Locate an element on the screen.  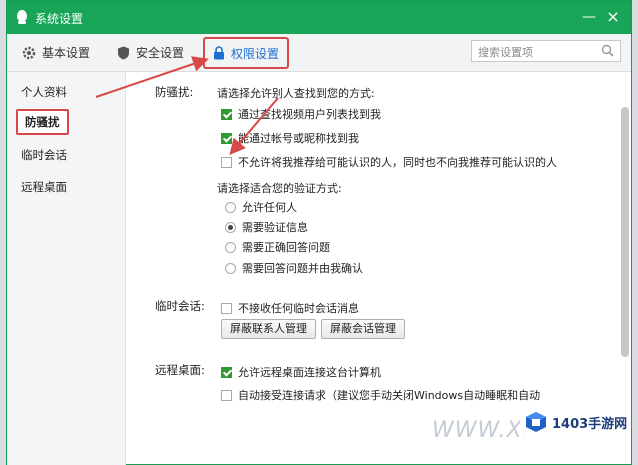
tab-permission-settings: 权限设置 is located at coordinates (246, 53).